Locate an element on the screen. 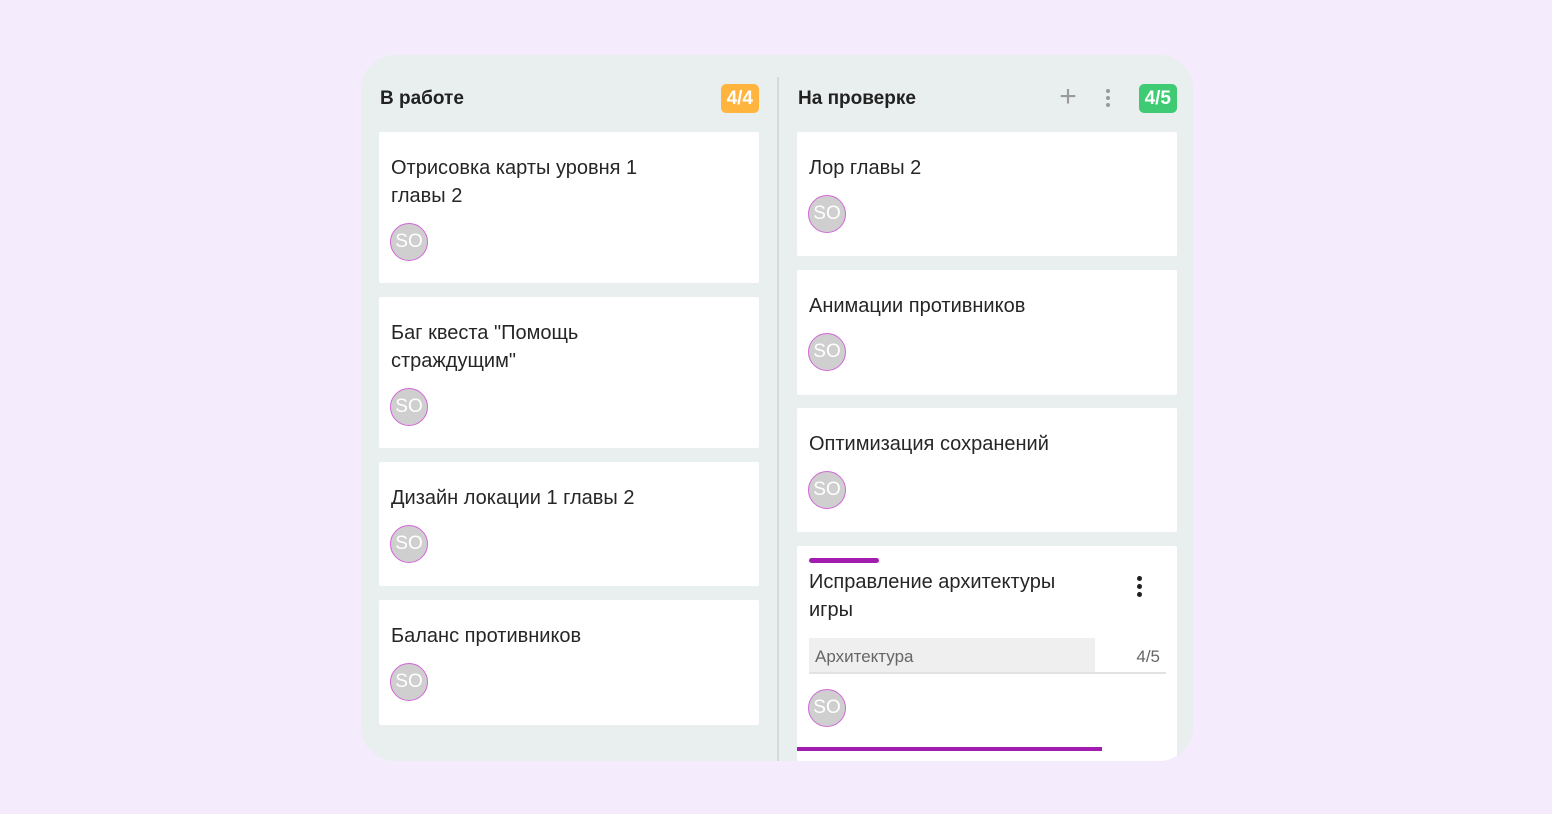  checklist-progress: Архитектура 4/5 is located at coordinates (987, 656).